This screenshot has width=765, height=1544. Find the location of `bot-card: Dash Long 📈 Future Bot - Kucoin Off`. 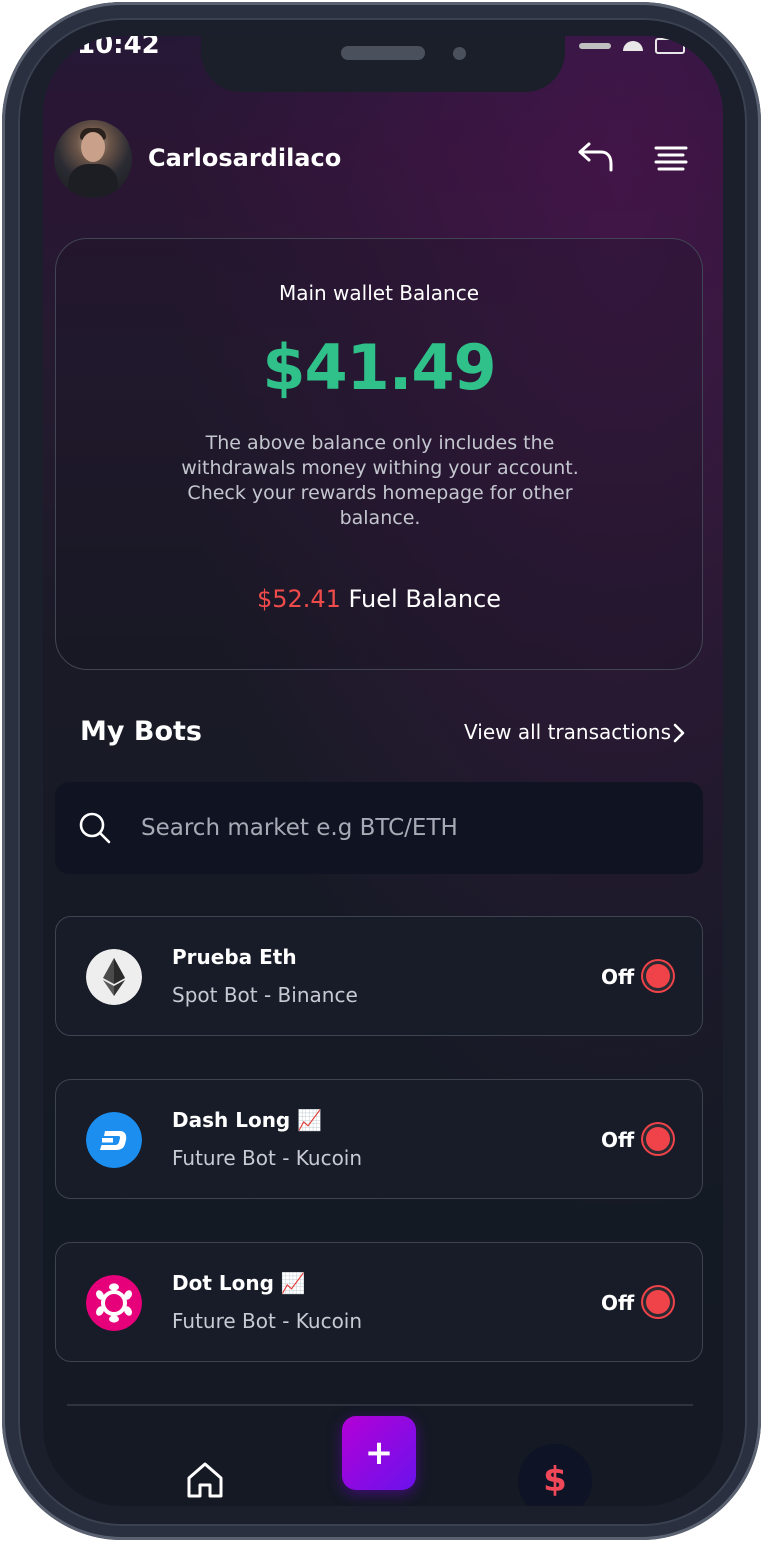

bot-card: Dash Long 📈 Future Bot - Kucoin Off is located at coordinates (379, 1139).